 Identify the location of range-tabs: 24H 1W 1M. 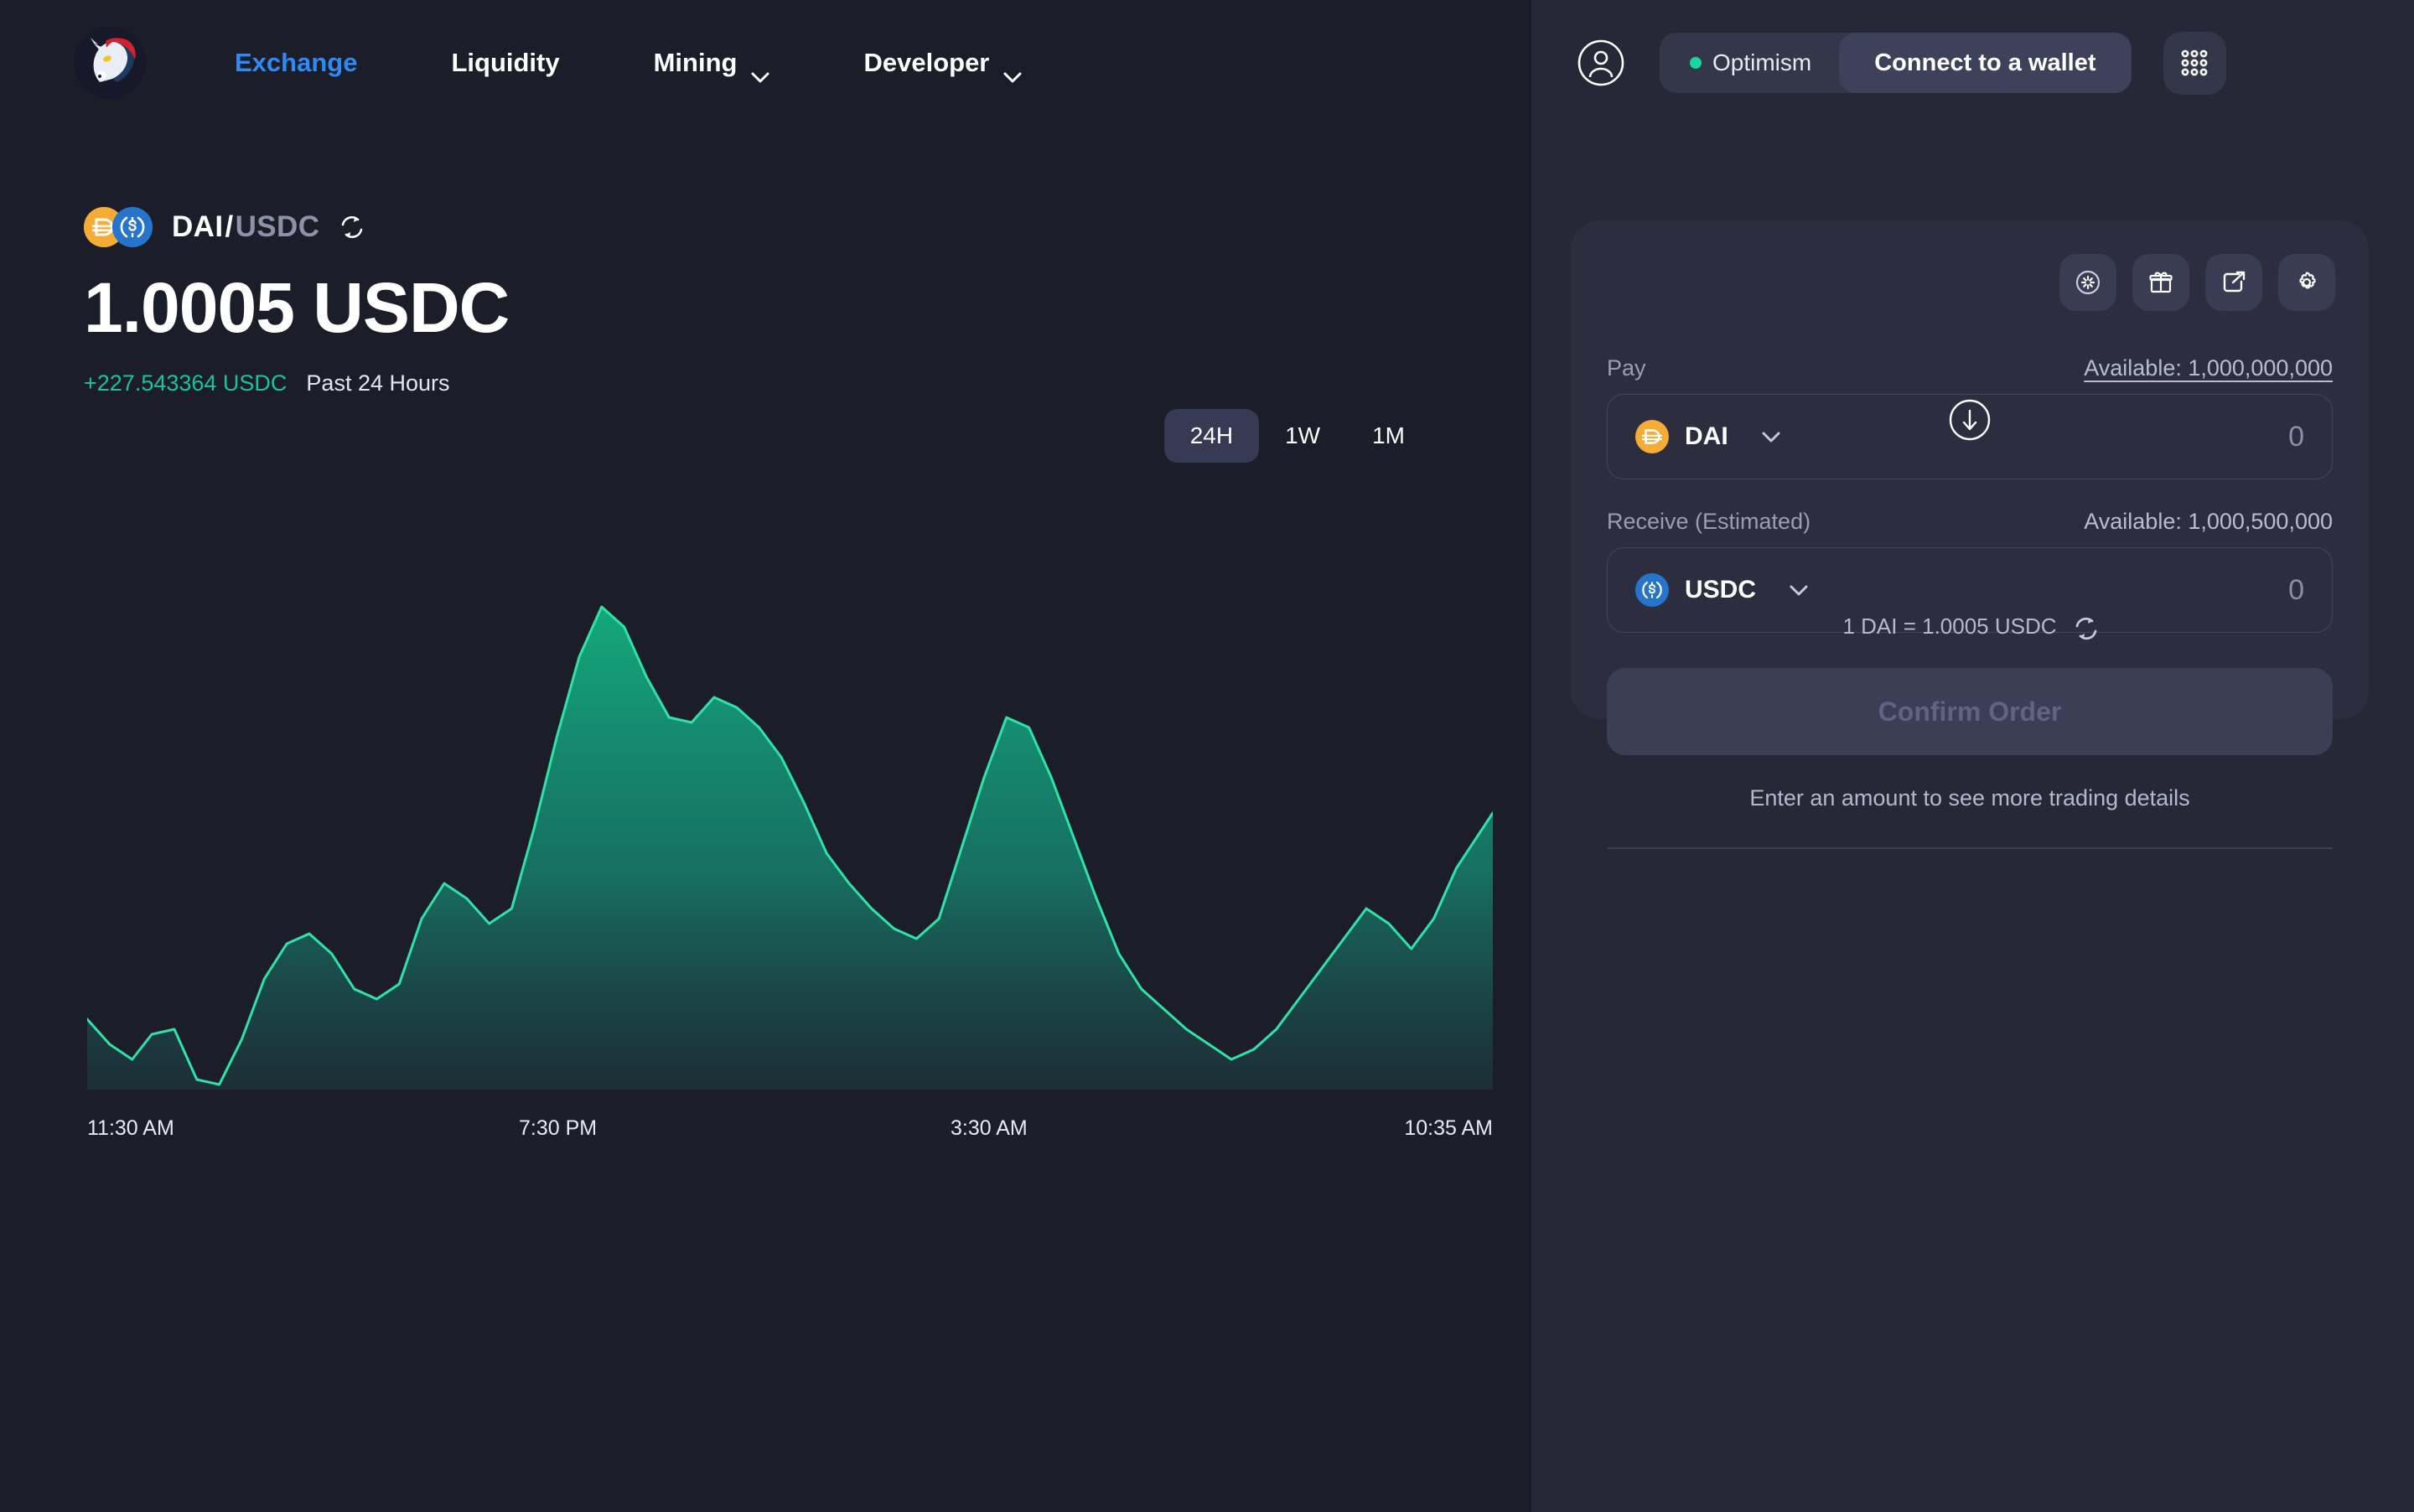
(1297, 436).